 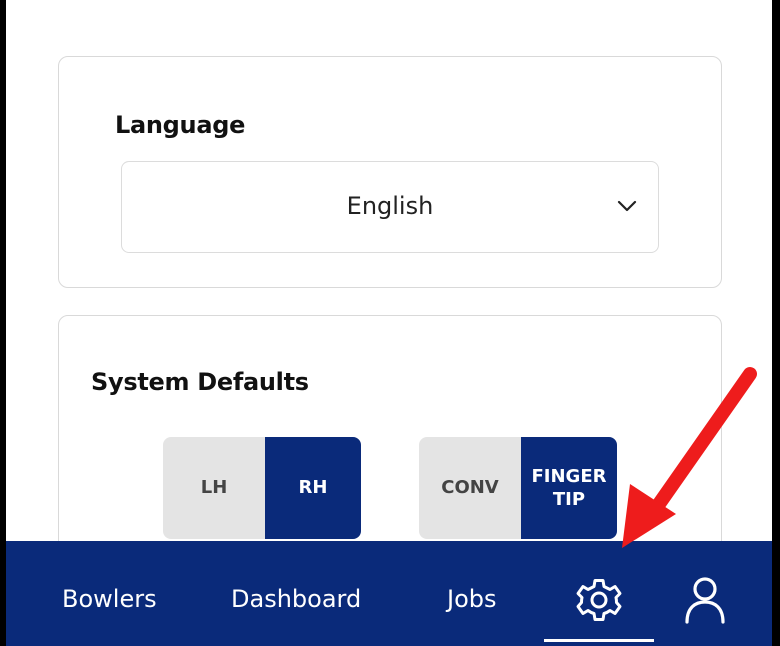 I want to click on grip-option-conv: CONV, so click(x=470, y=488).